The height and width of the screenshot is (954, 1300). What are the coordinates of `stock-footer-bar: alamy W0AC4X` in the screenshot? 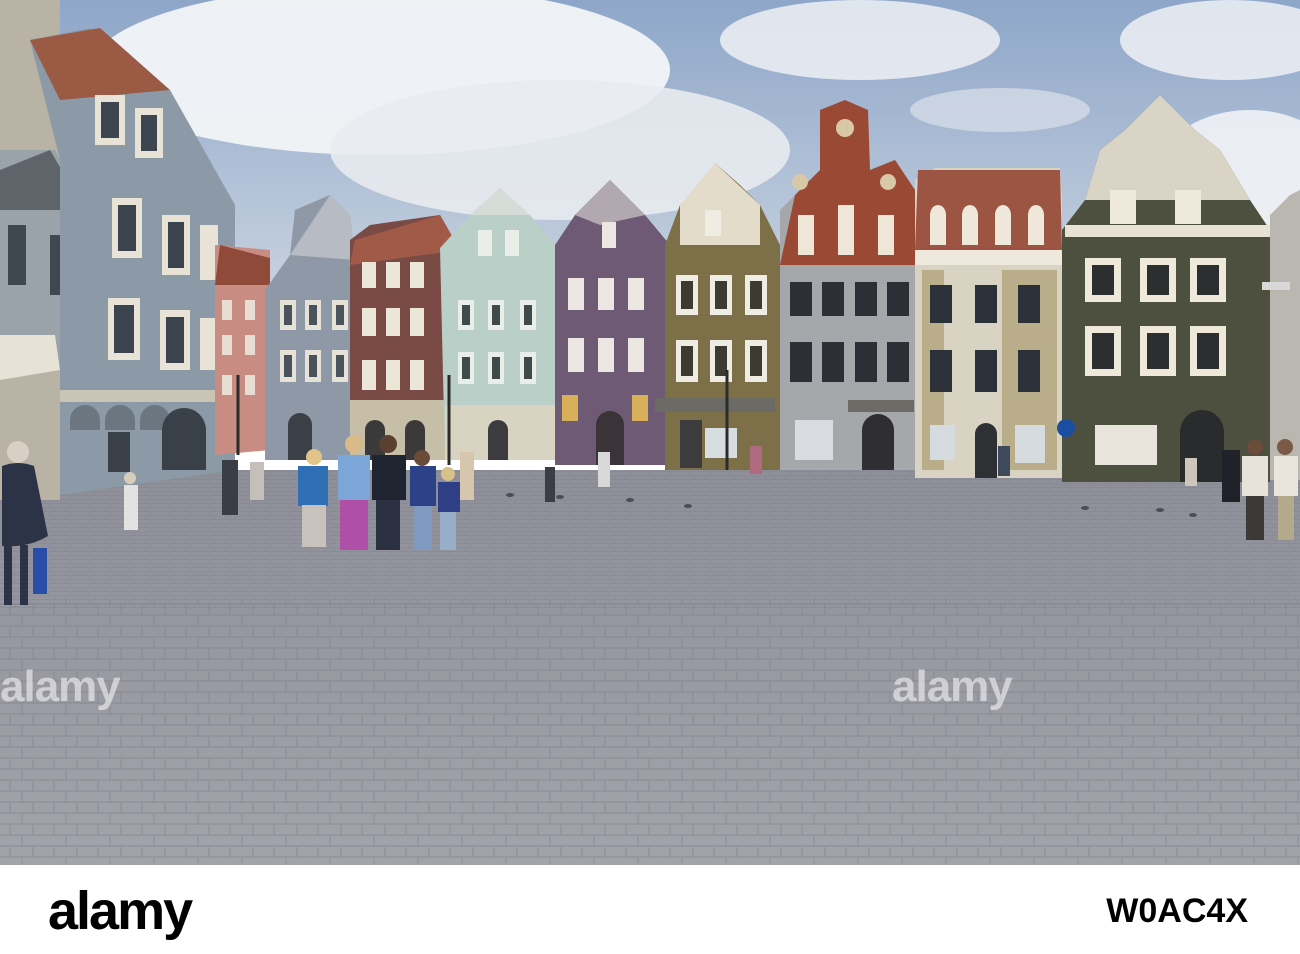 It's located at (650, 909).